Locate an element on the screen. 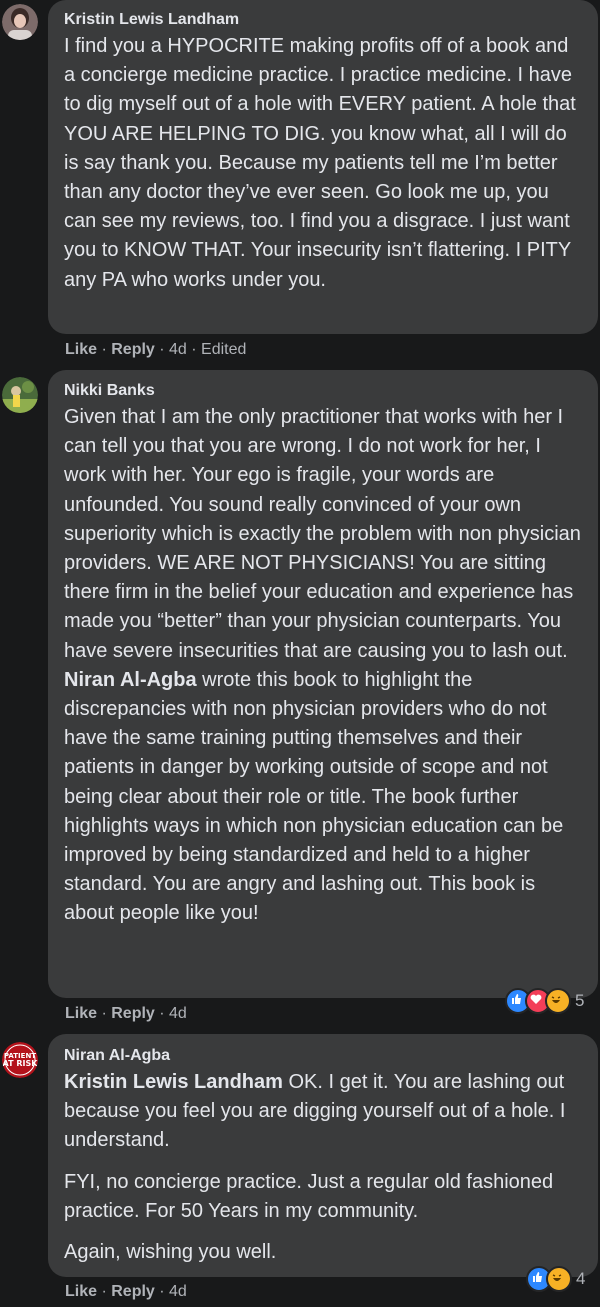  reaction-count: 4 is located at coordinates (581, 1278).